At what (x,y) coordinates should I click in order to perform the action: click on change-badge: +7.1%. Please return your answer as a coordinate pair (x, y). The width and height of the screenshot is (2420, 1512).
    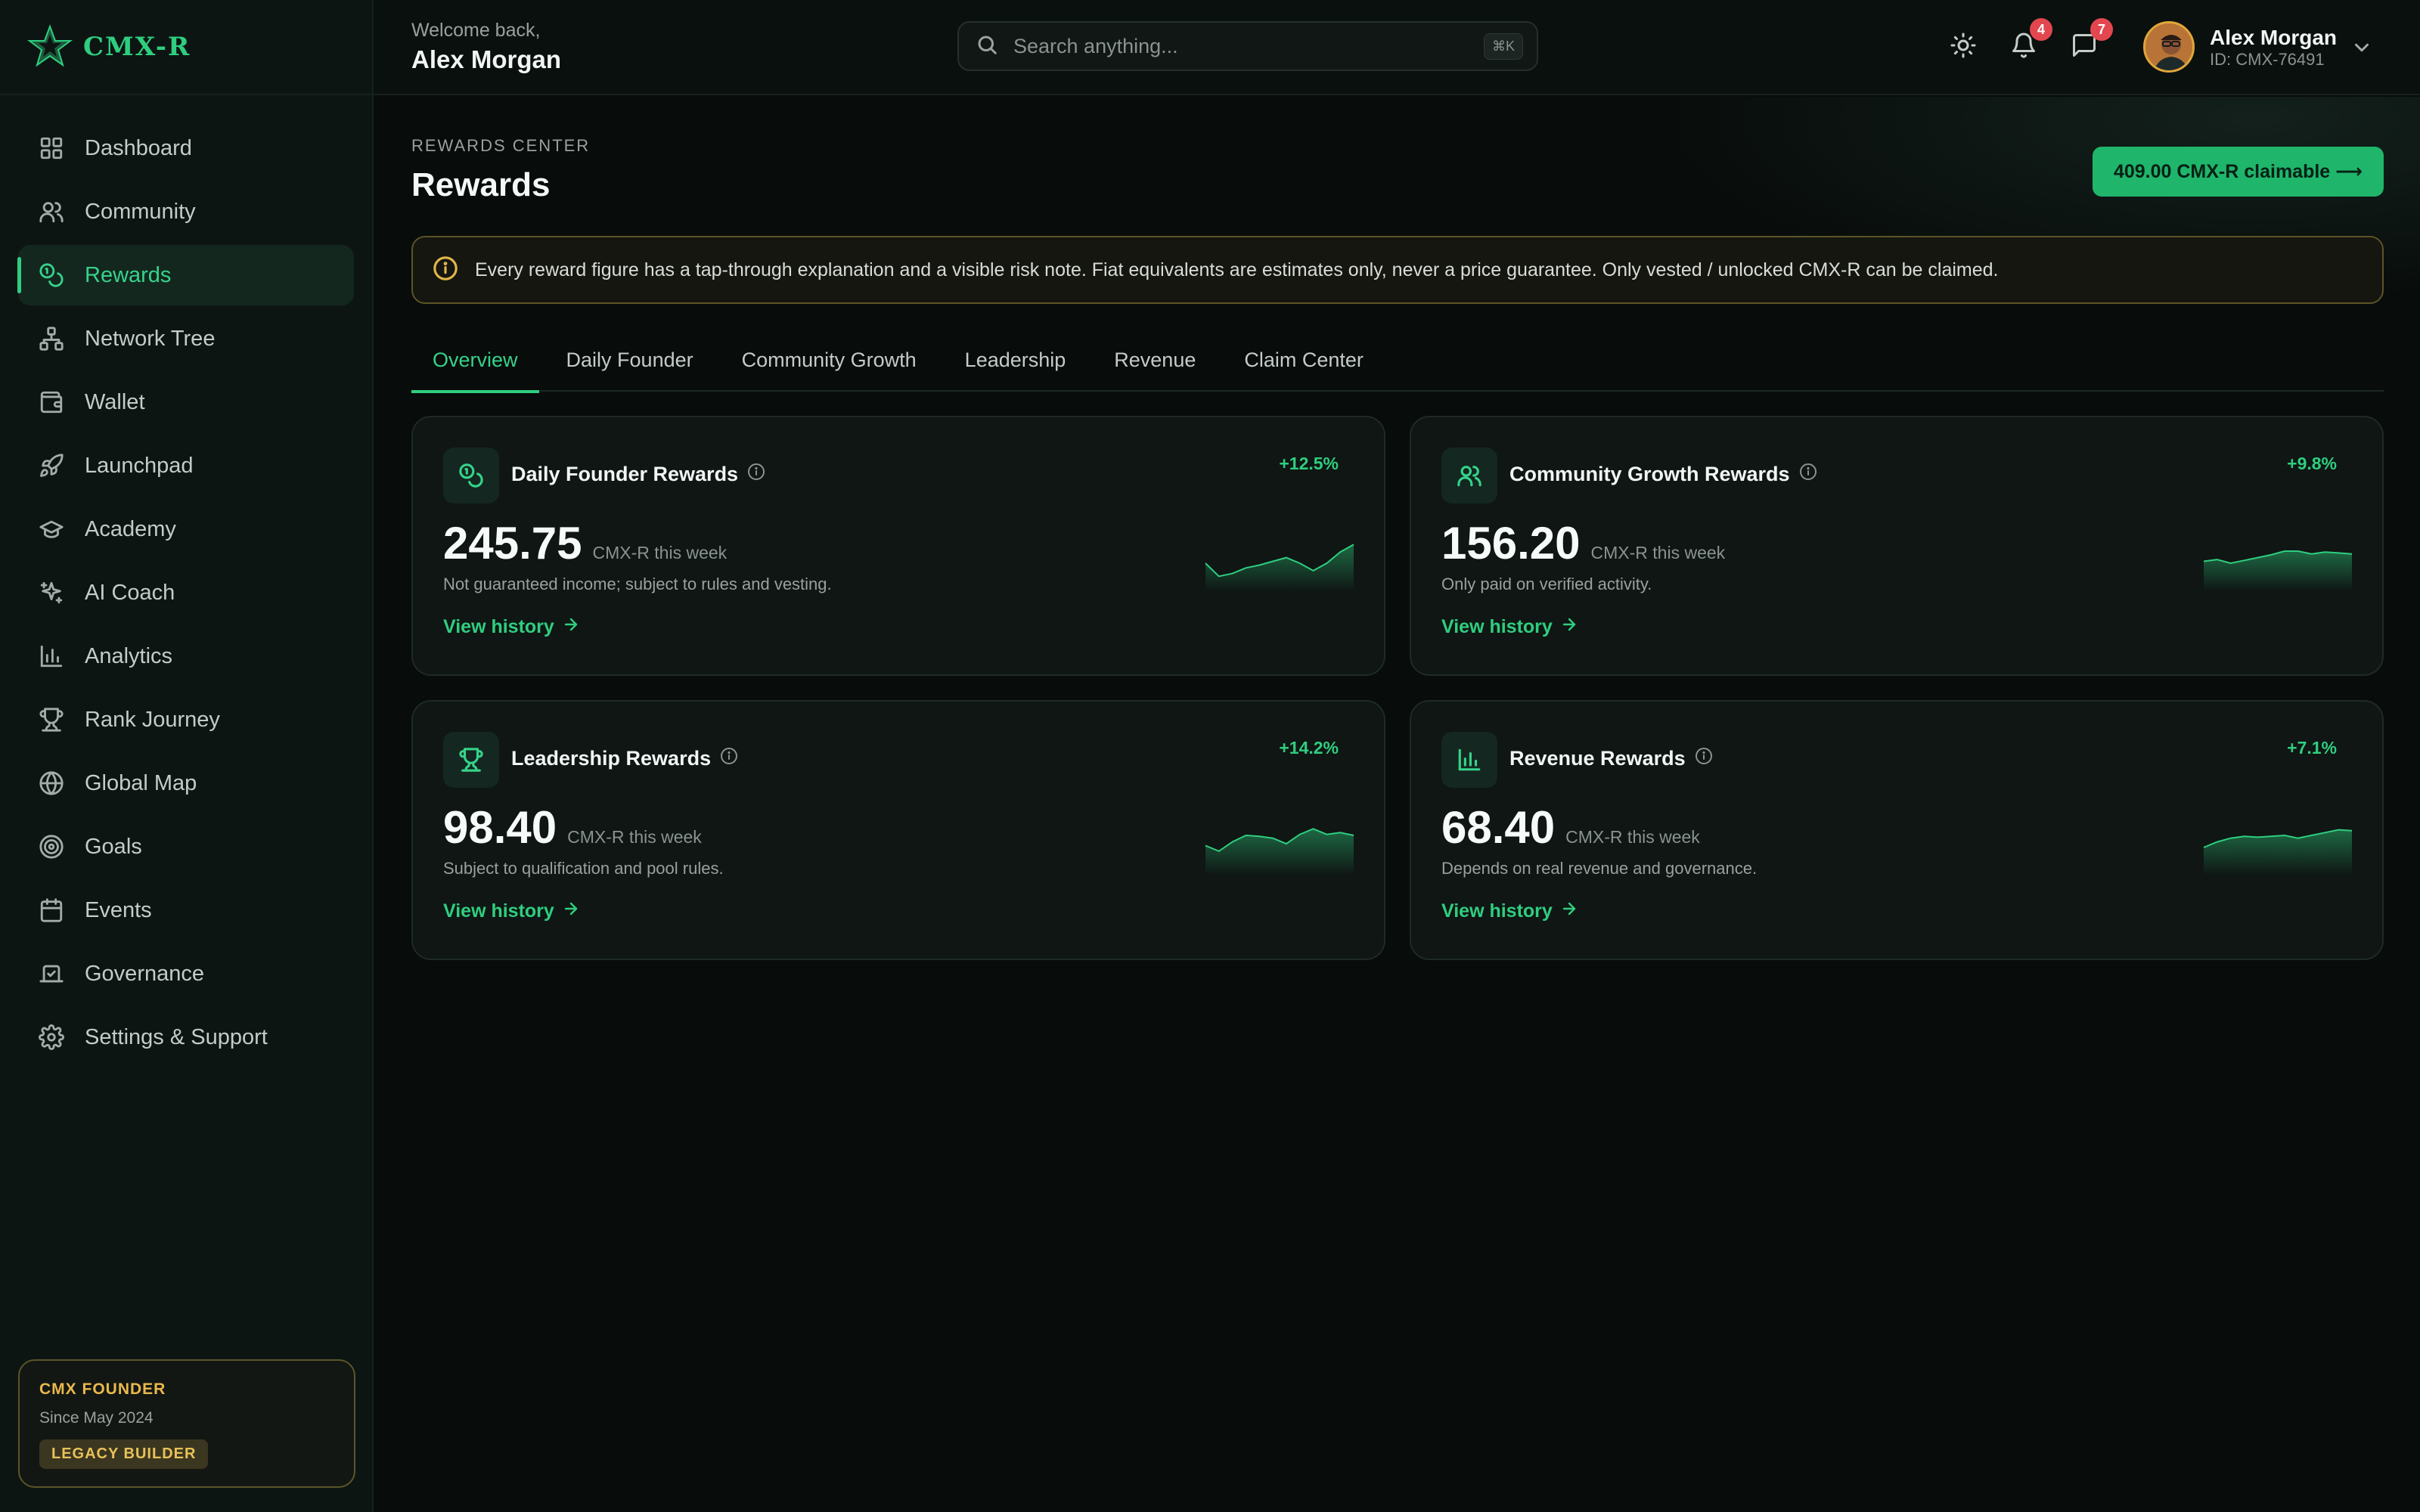
    Looking at the image, I should click on (2312, 748).